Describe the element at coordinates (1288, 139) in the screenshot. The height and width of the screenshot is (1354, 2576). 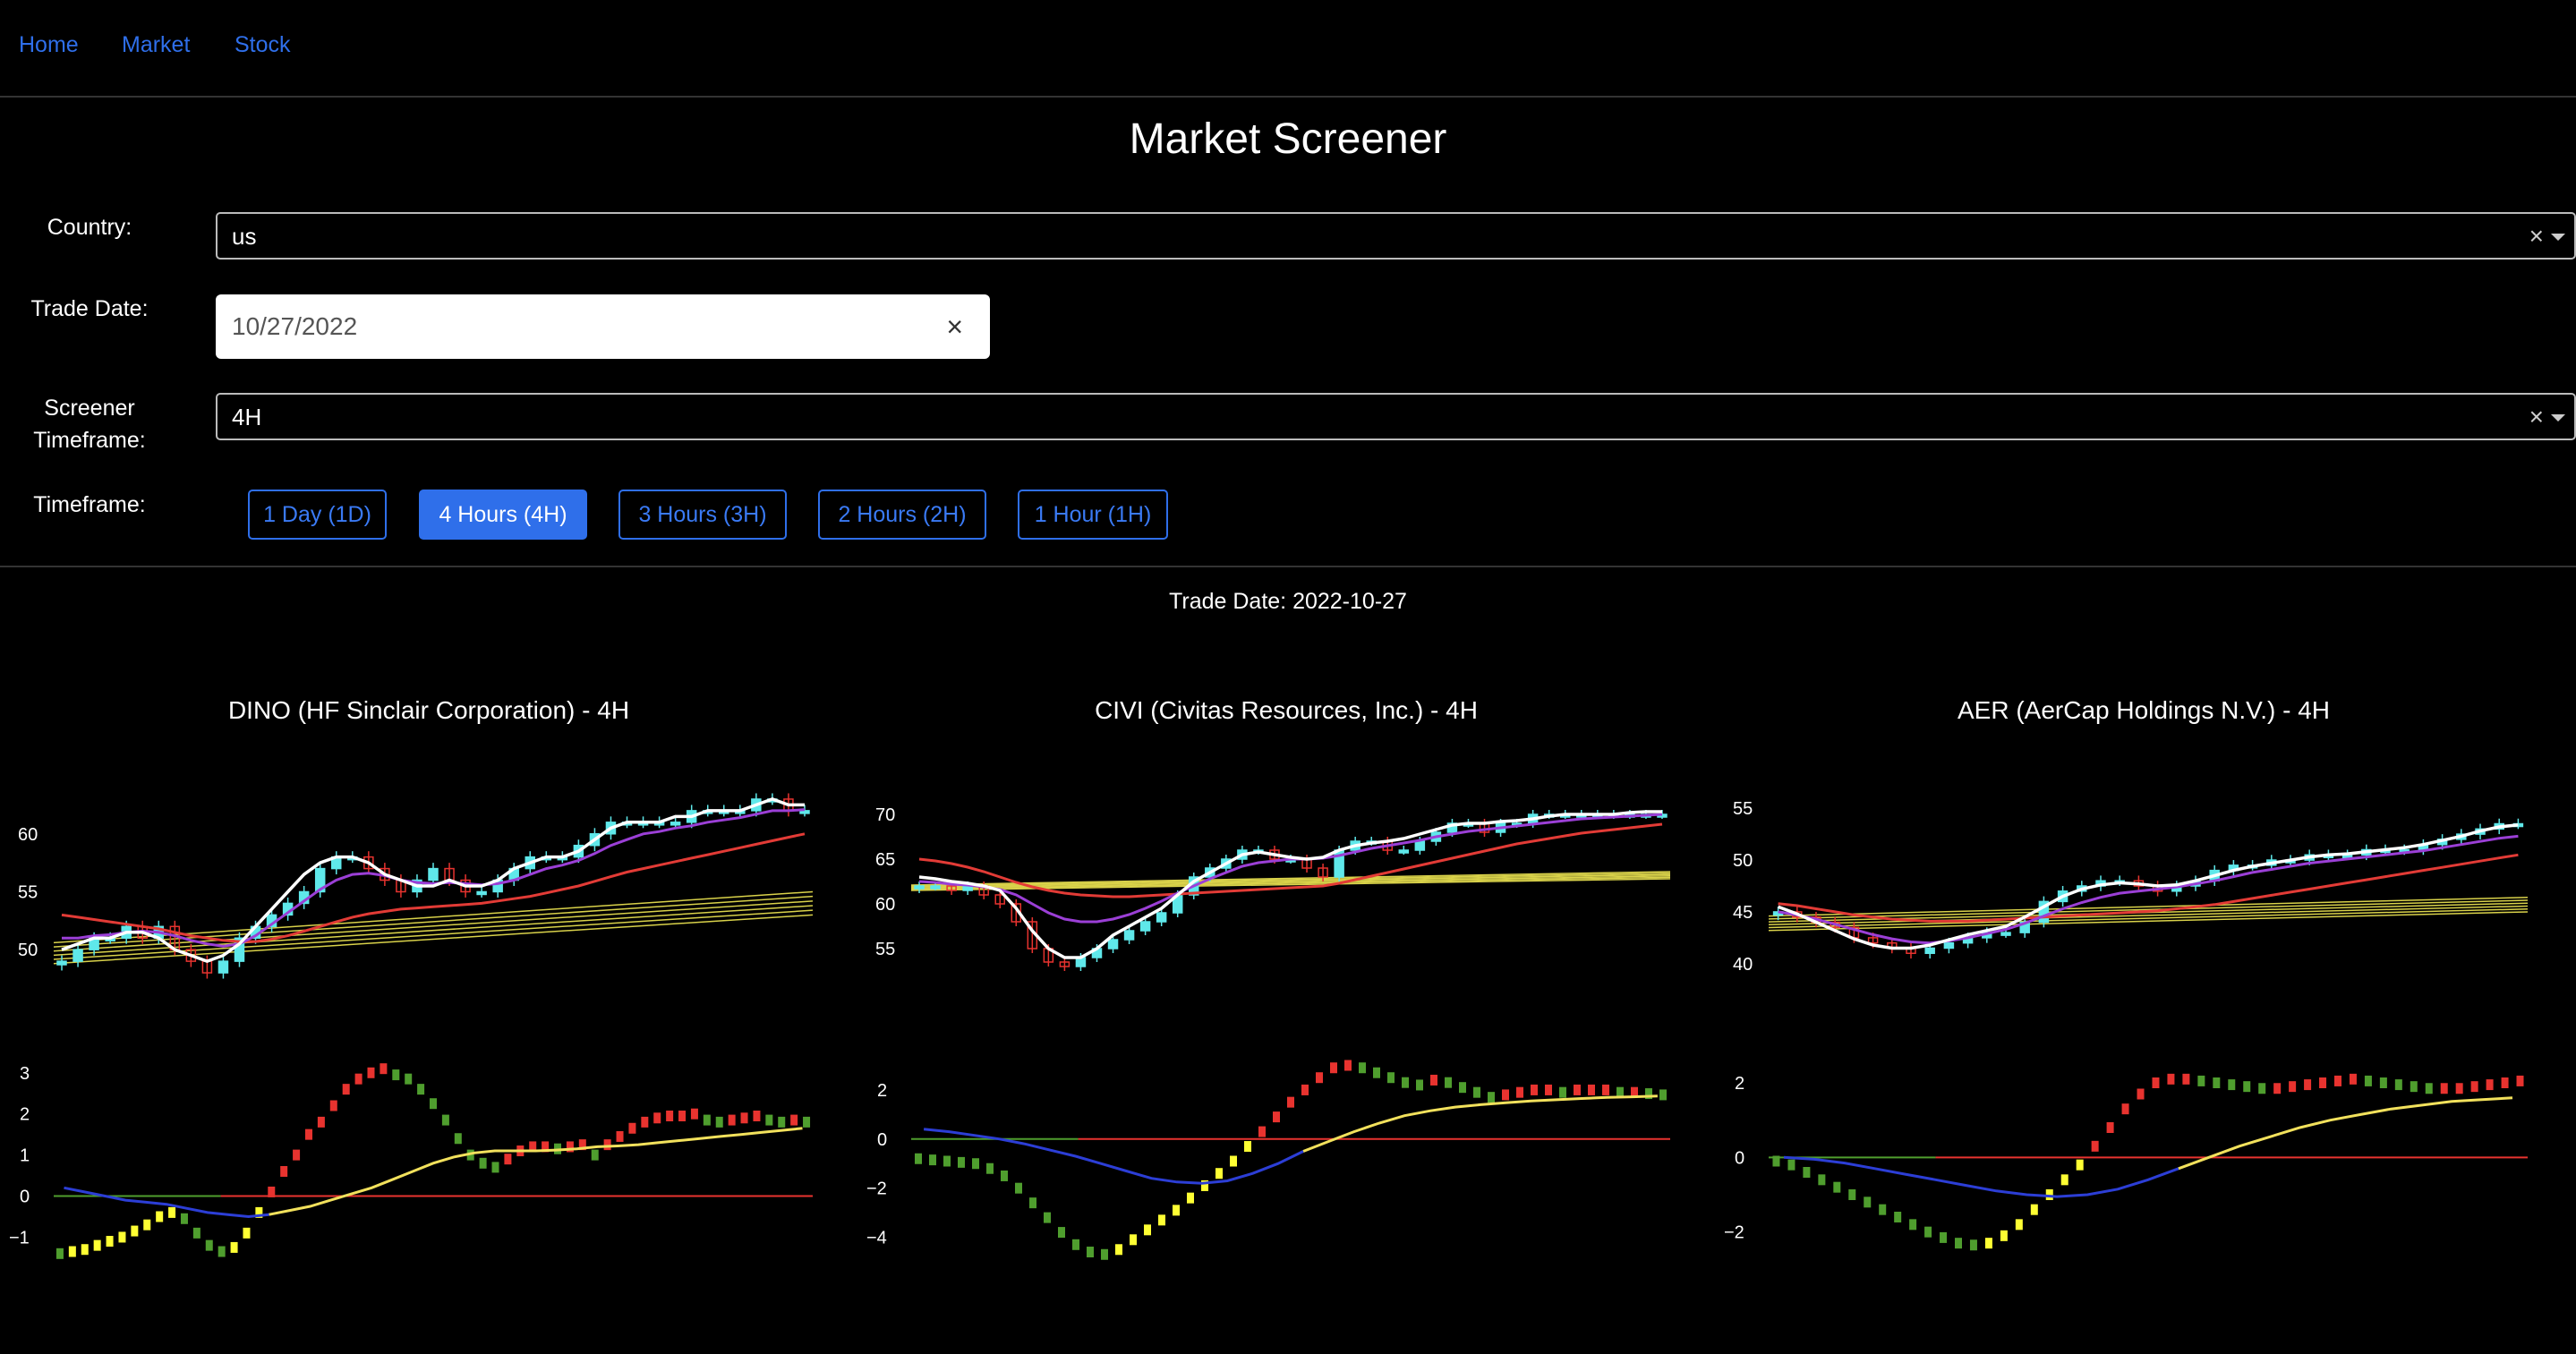
I see `page-title: Market Screener` at that location.